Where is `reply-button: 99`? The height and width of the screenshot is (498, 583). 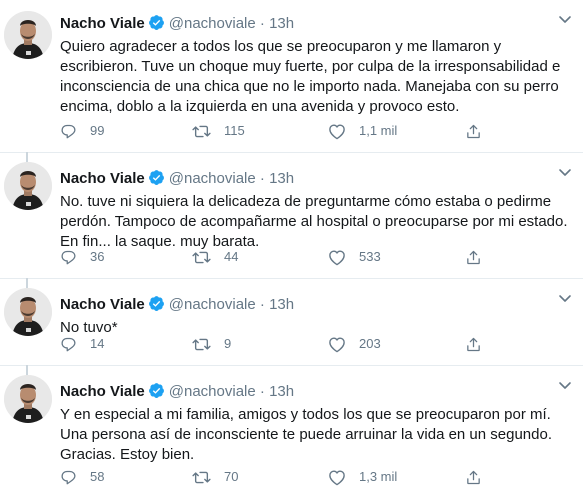 reply-button: 99 is located at coordinates (82, 131).